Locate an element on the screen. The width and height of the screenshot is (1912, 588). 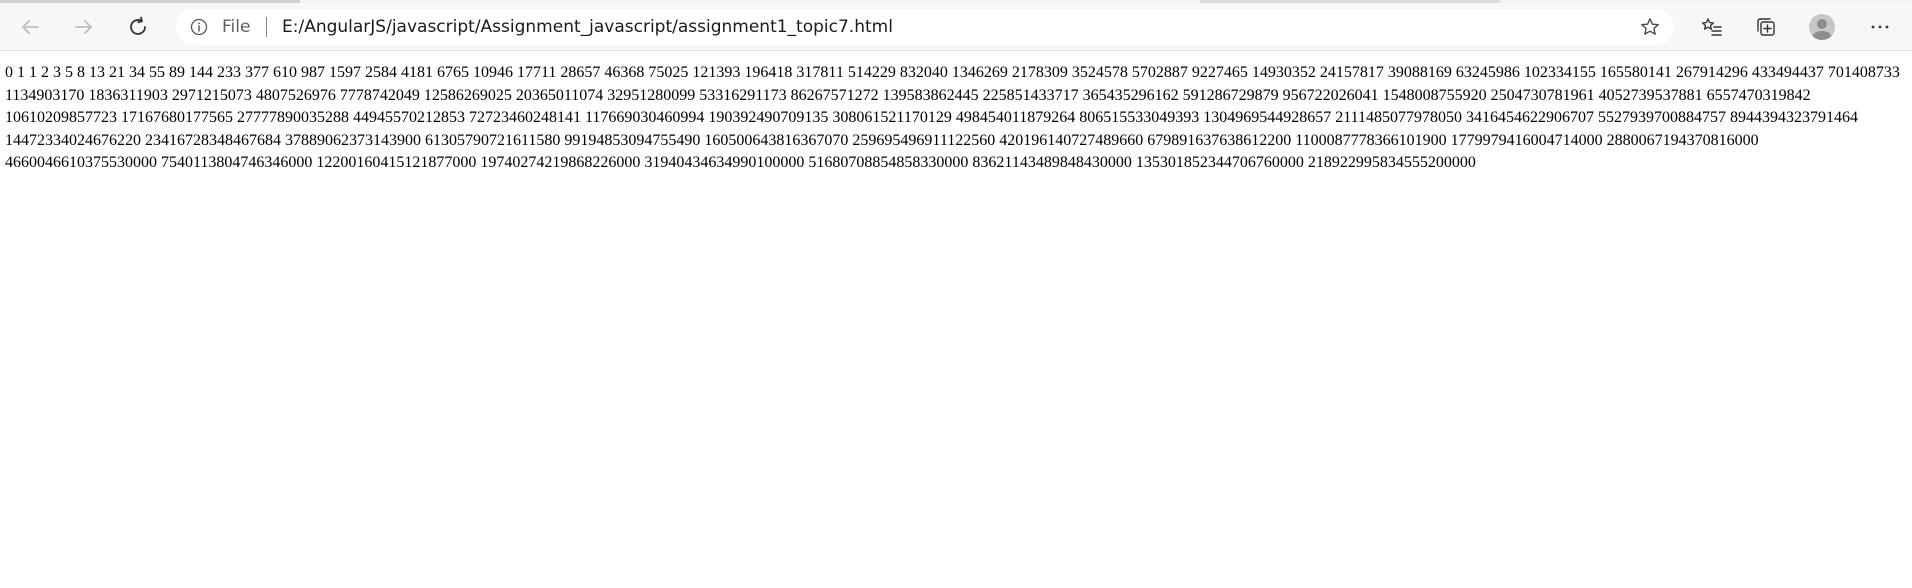
star-icon is located at coordinates (1650, 27).